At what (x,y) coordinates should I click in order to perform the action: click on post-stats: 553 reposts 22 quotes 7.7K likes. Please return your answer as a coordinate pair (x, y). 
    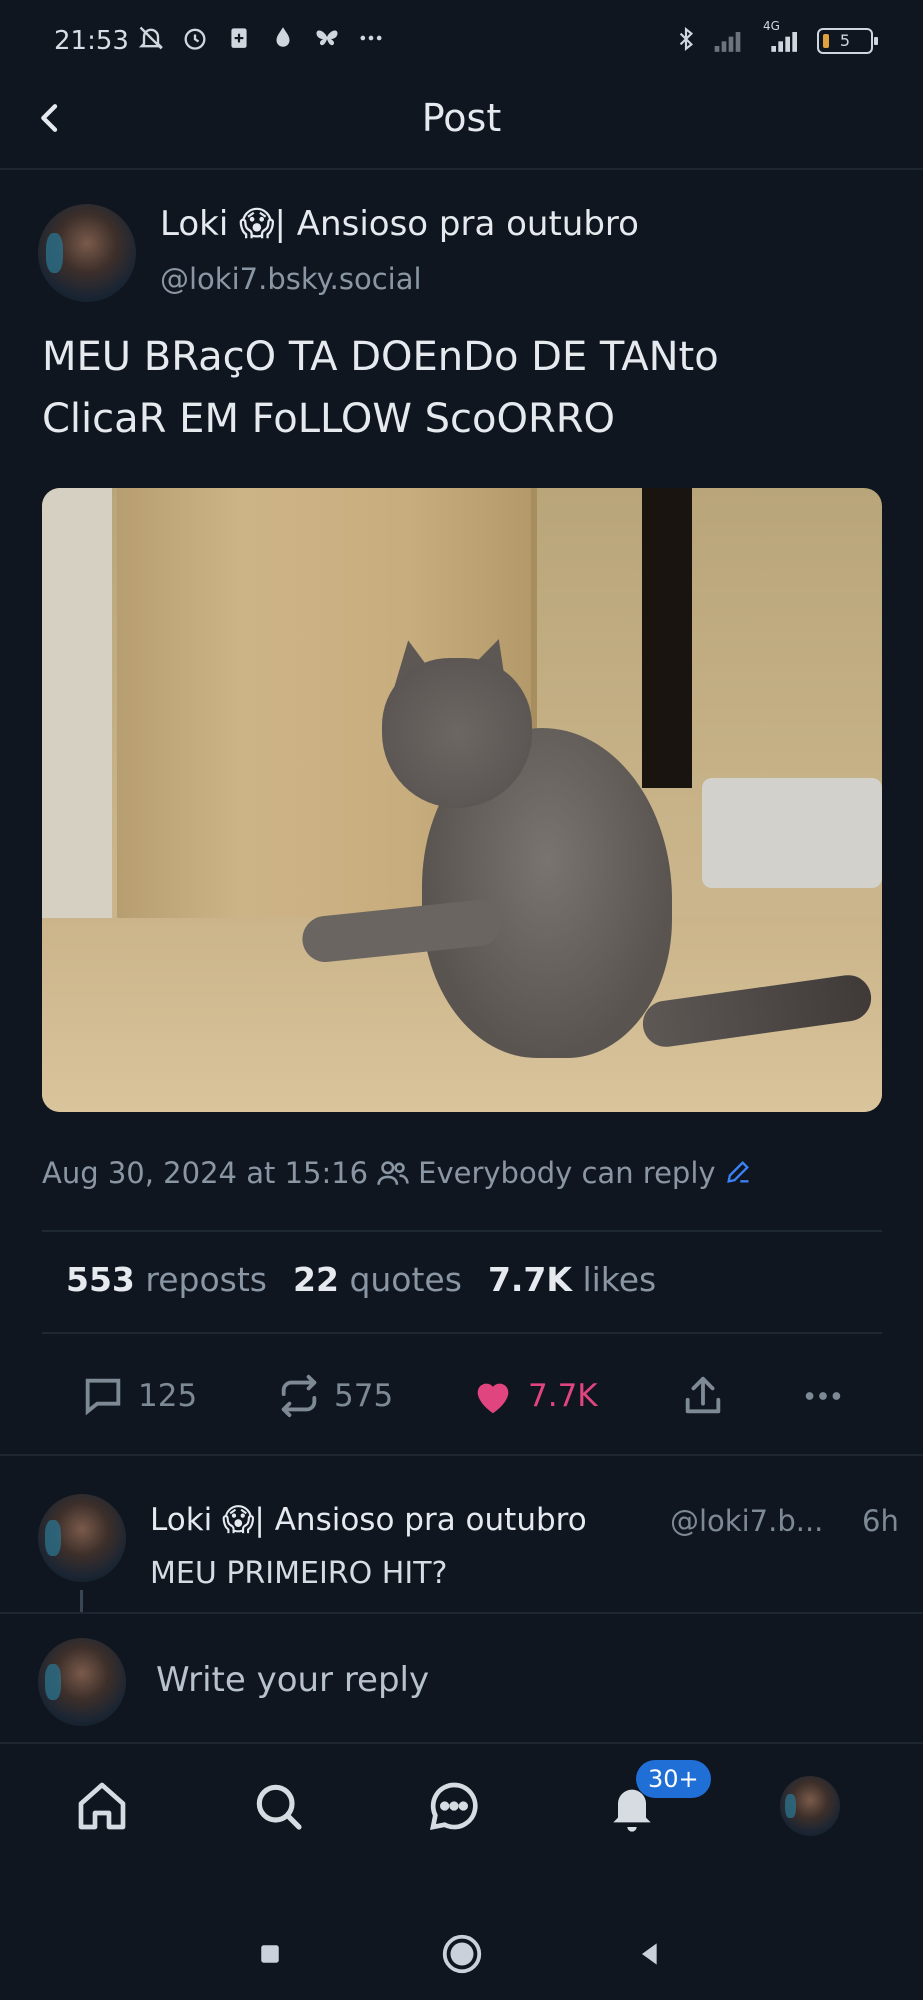
    Looking at the image, I should click on (361, 1279).